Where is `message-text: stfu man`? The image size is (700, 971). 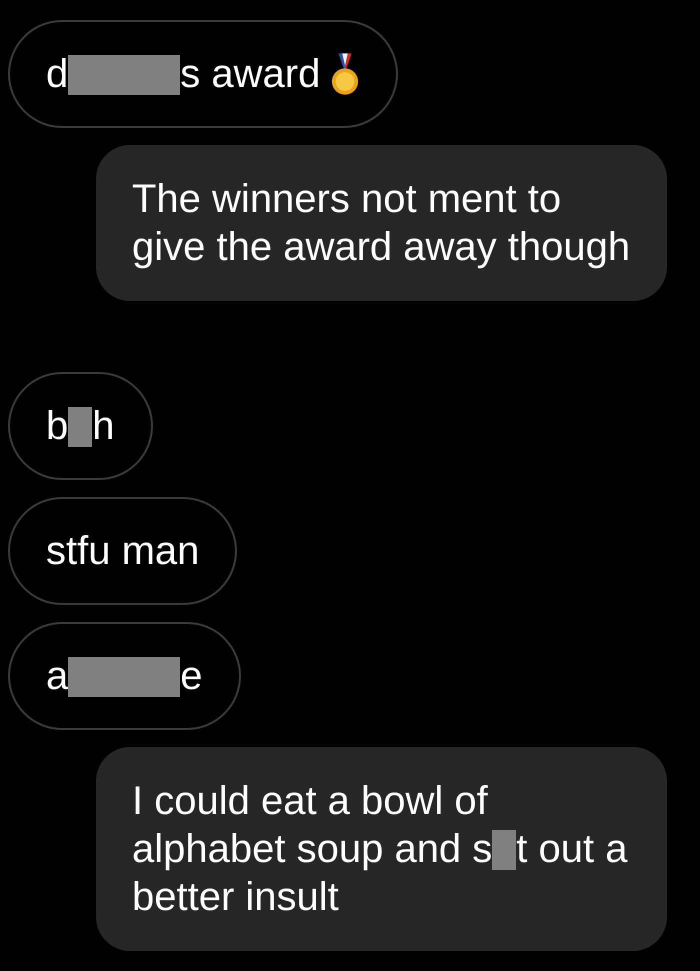 message-text: stfu man is located at coordinates (123, 551).